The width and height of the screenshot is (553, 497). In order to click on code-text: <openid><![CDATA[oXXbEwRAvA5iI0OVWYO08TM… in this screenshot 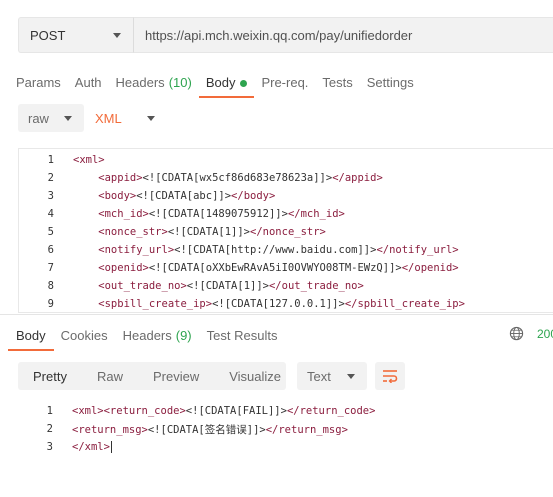, I will do `click(266, 268)`.